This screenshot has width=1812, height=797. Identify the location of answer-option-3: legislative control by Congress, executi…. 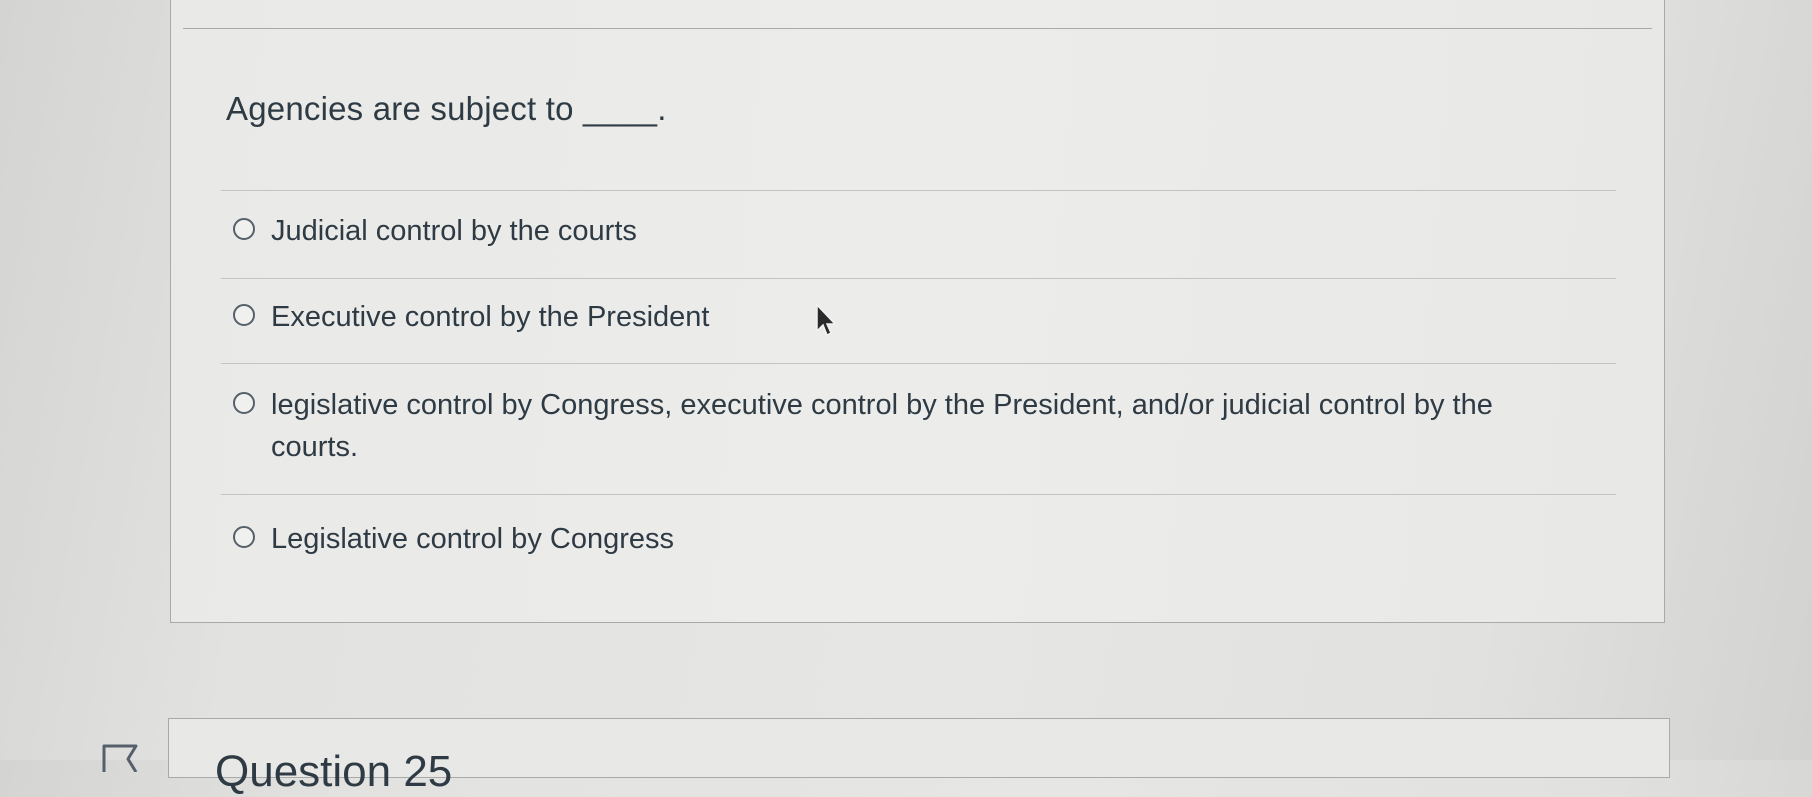
(887, 426).